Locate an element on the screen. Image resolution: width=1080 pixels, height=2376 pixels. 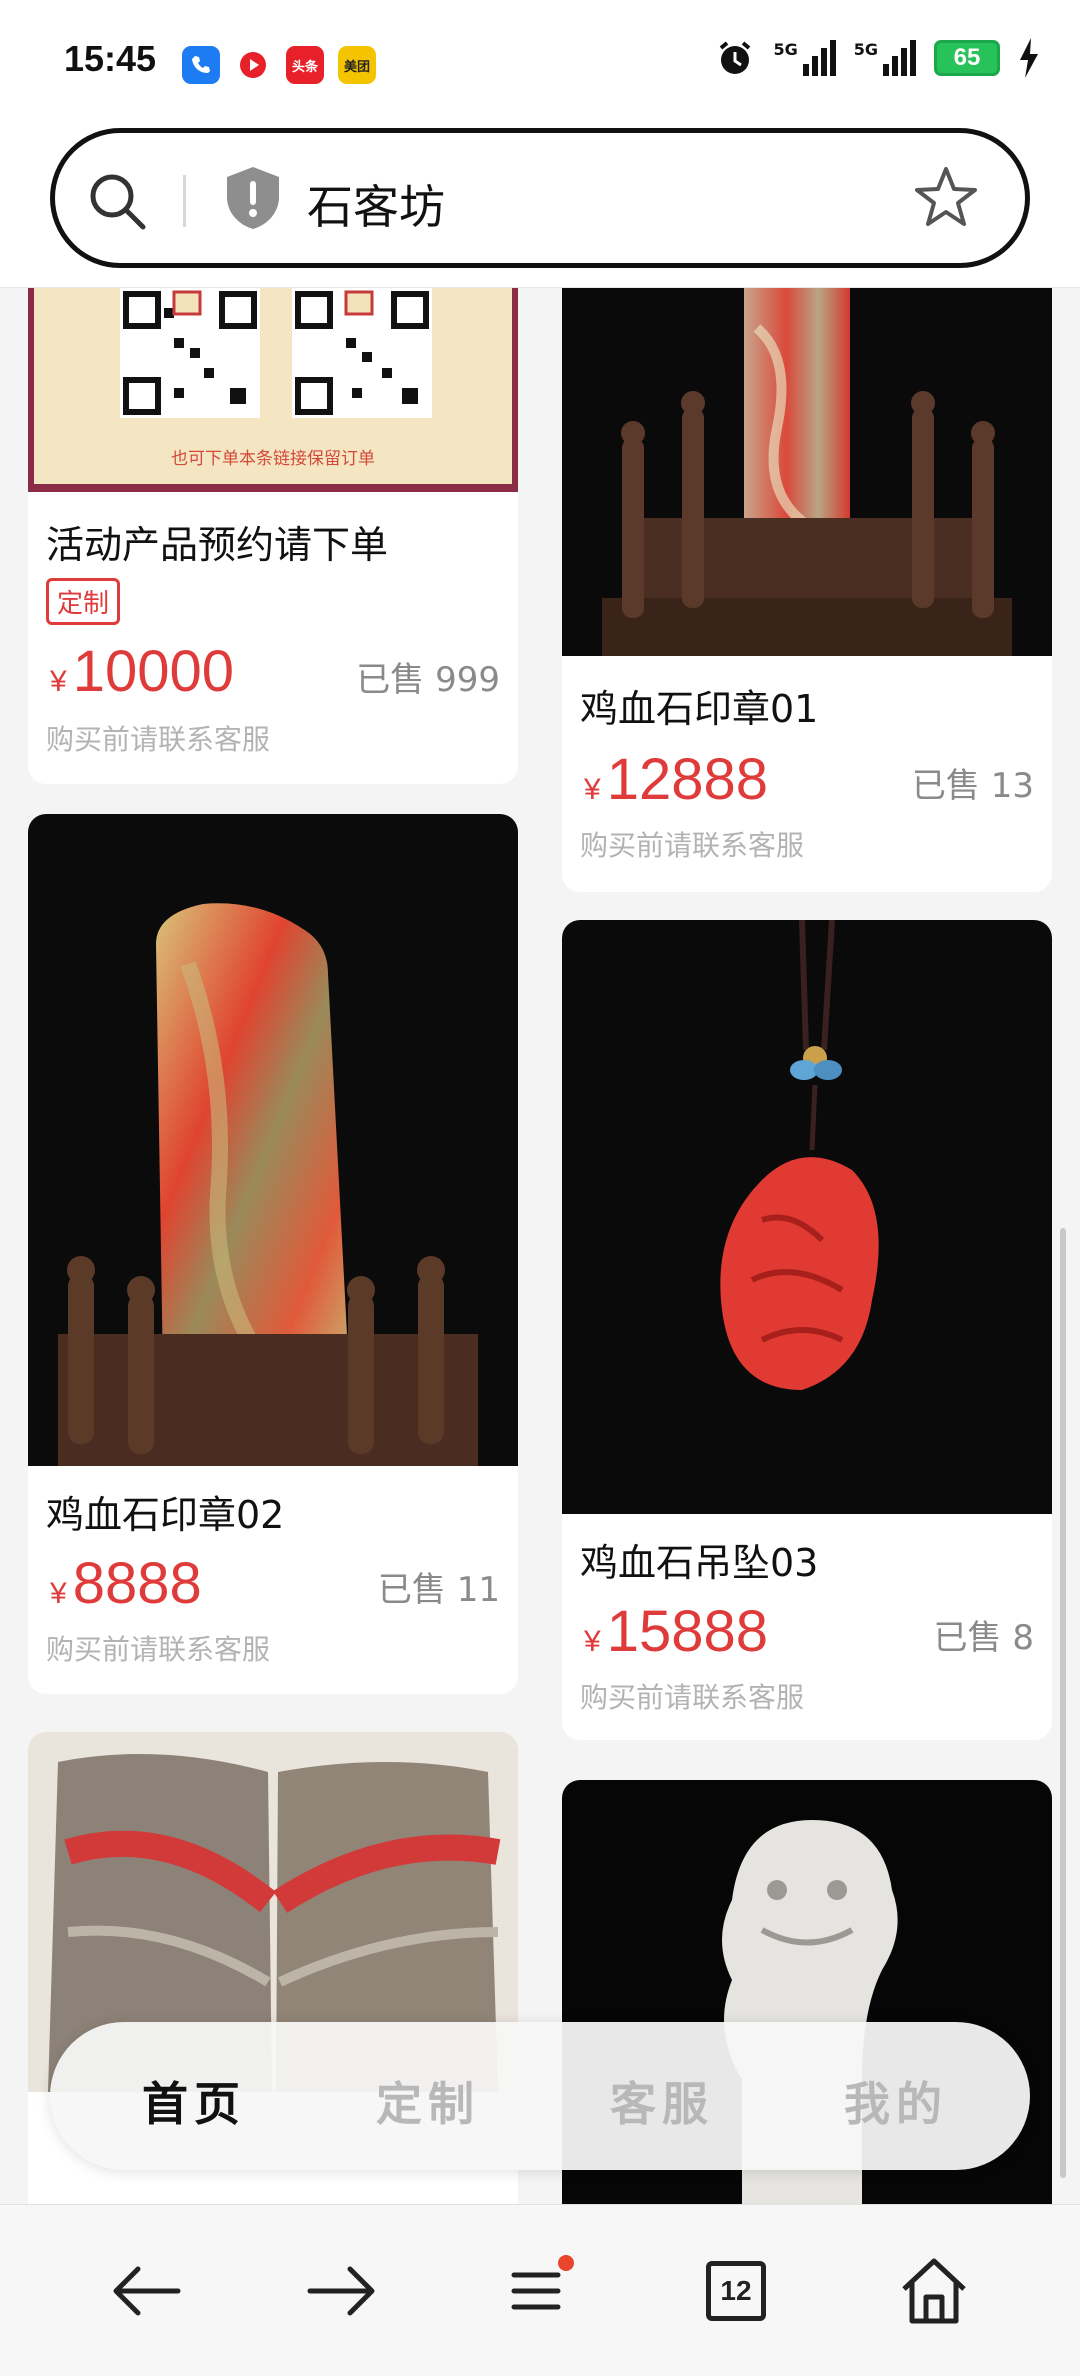
toutiao-app-icon: 头条 is located at coordinates (305, 65).